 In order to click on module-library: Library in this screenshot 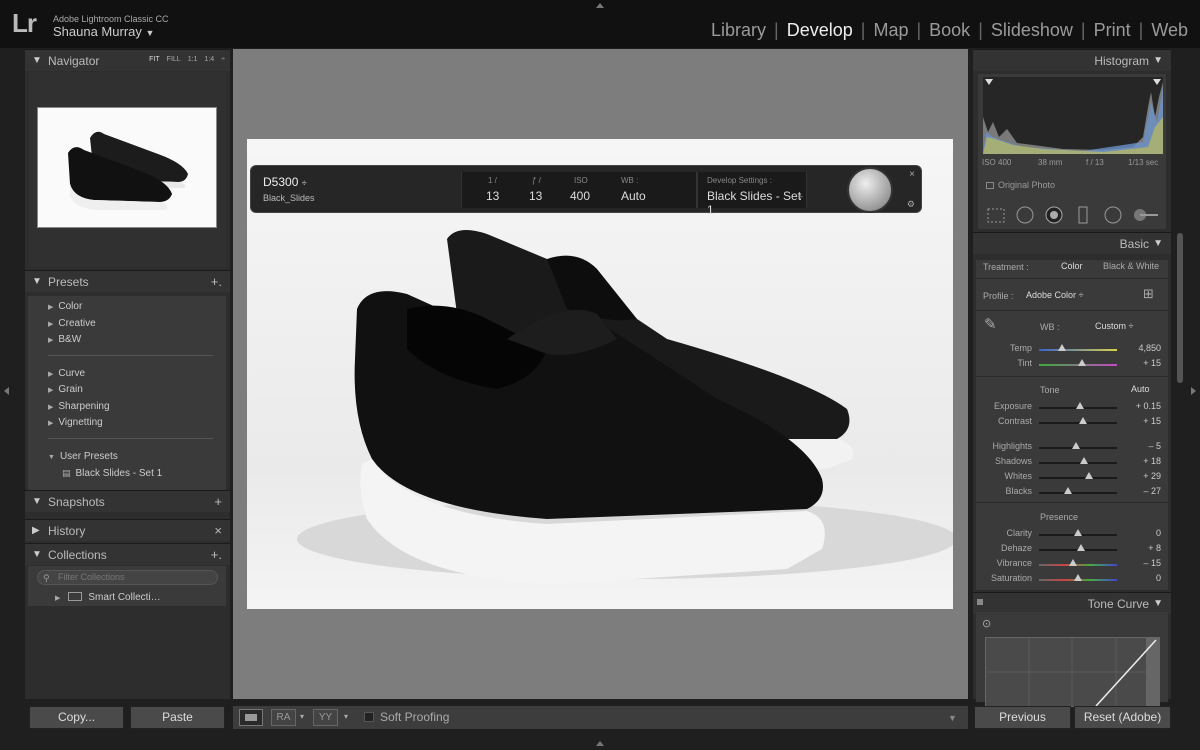, I will do `click(738, 30)`.